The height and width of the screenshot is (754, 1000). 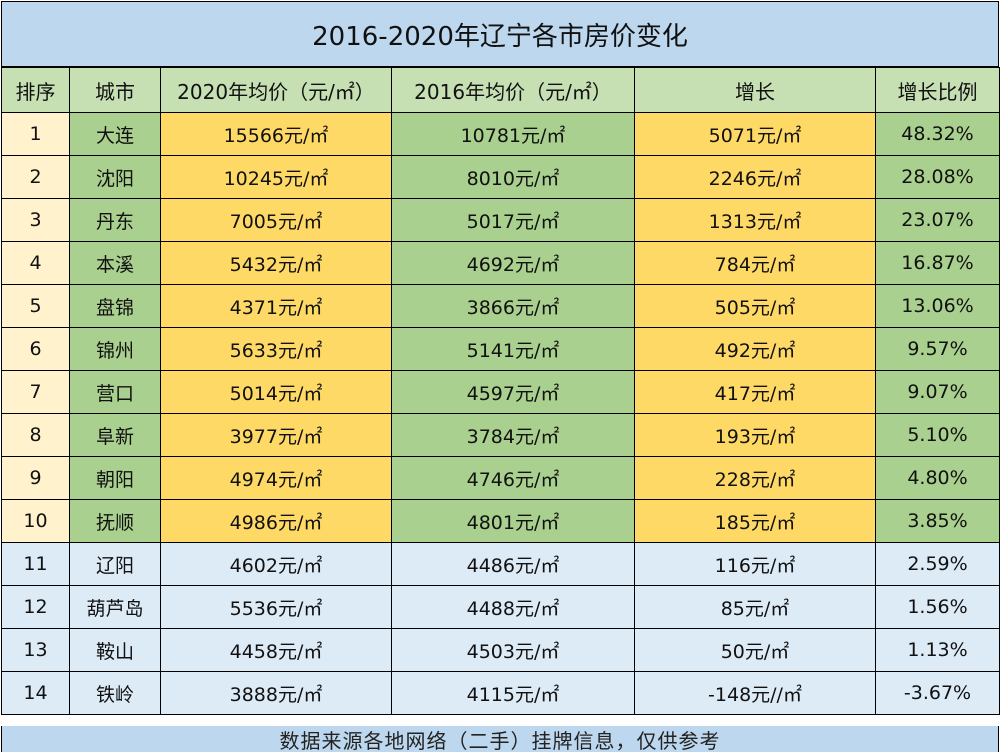 I want to click on header-growth-ratio: 增长比例, so click(x=937, y=90).